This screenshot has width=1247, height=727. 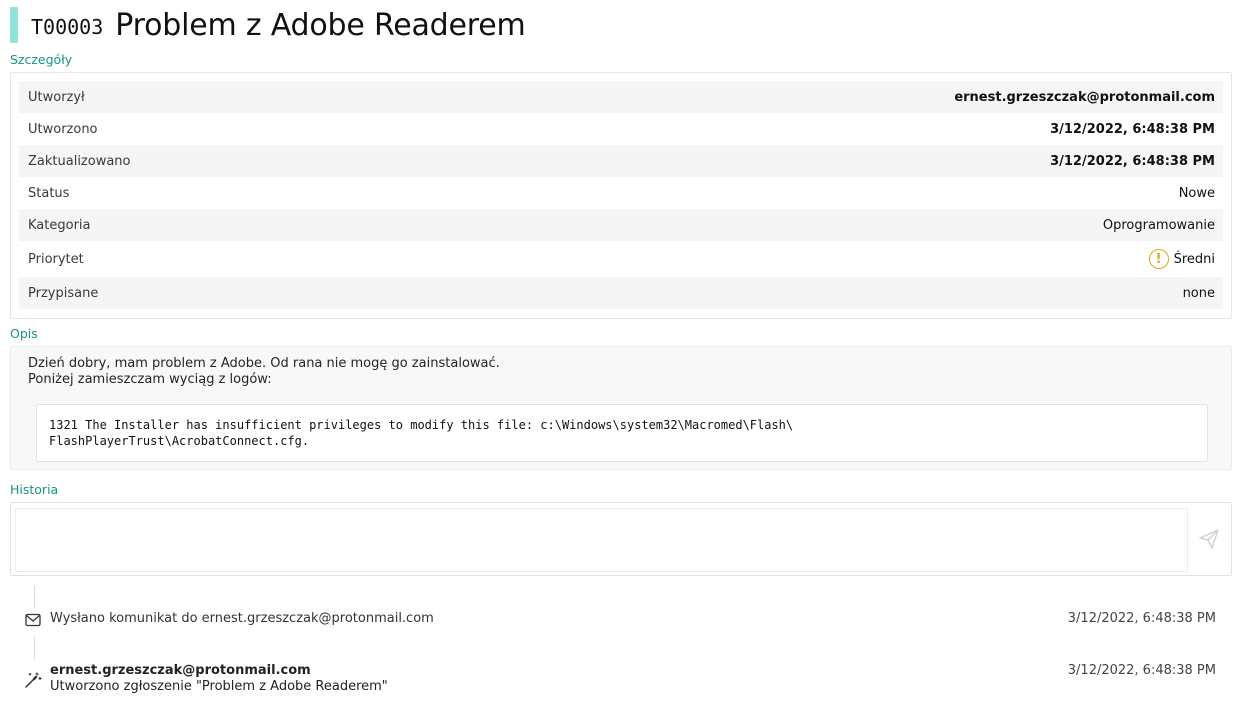 I want to click on detail-value: Oprogramowanie, so click(x=1158, y=225).